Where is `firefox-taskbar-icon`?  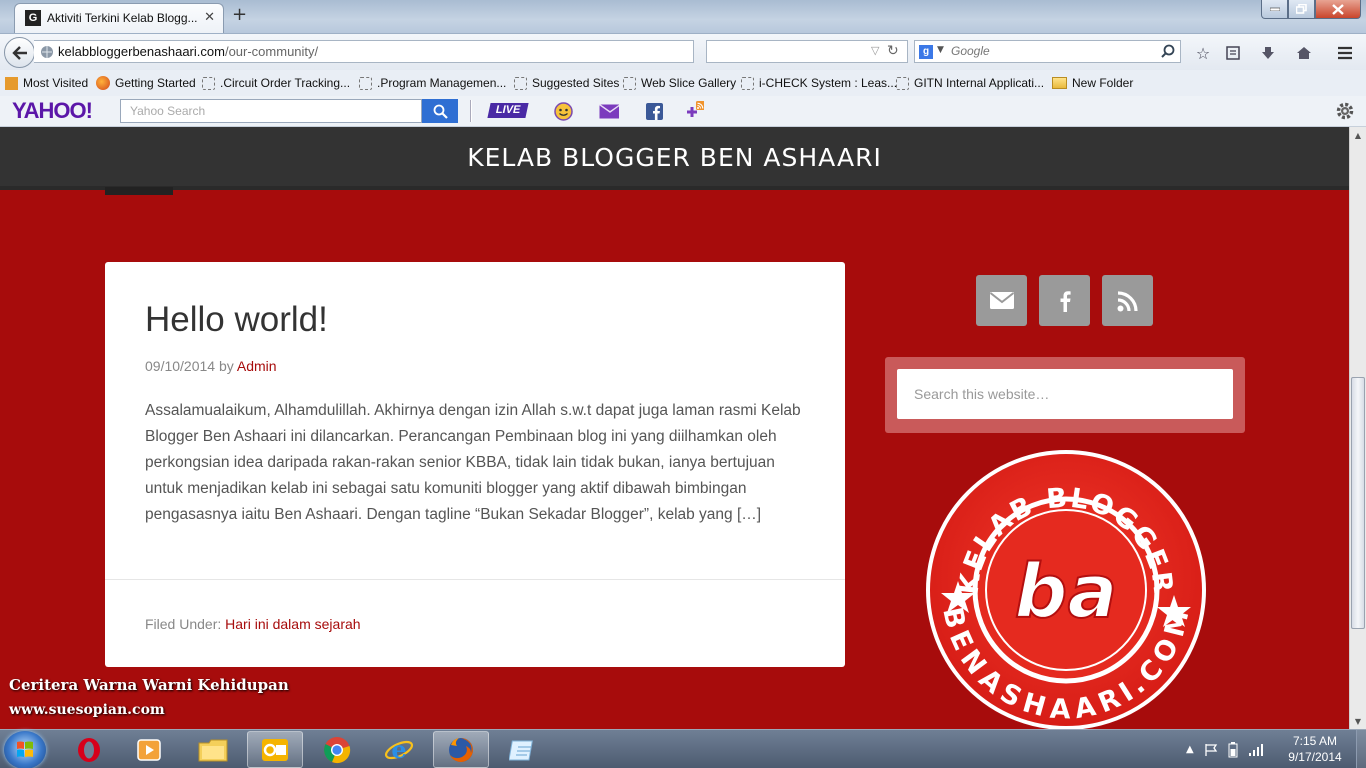
firefox-taskbar-icon is located at coordinates (461, 749).